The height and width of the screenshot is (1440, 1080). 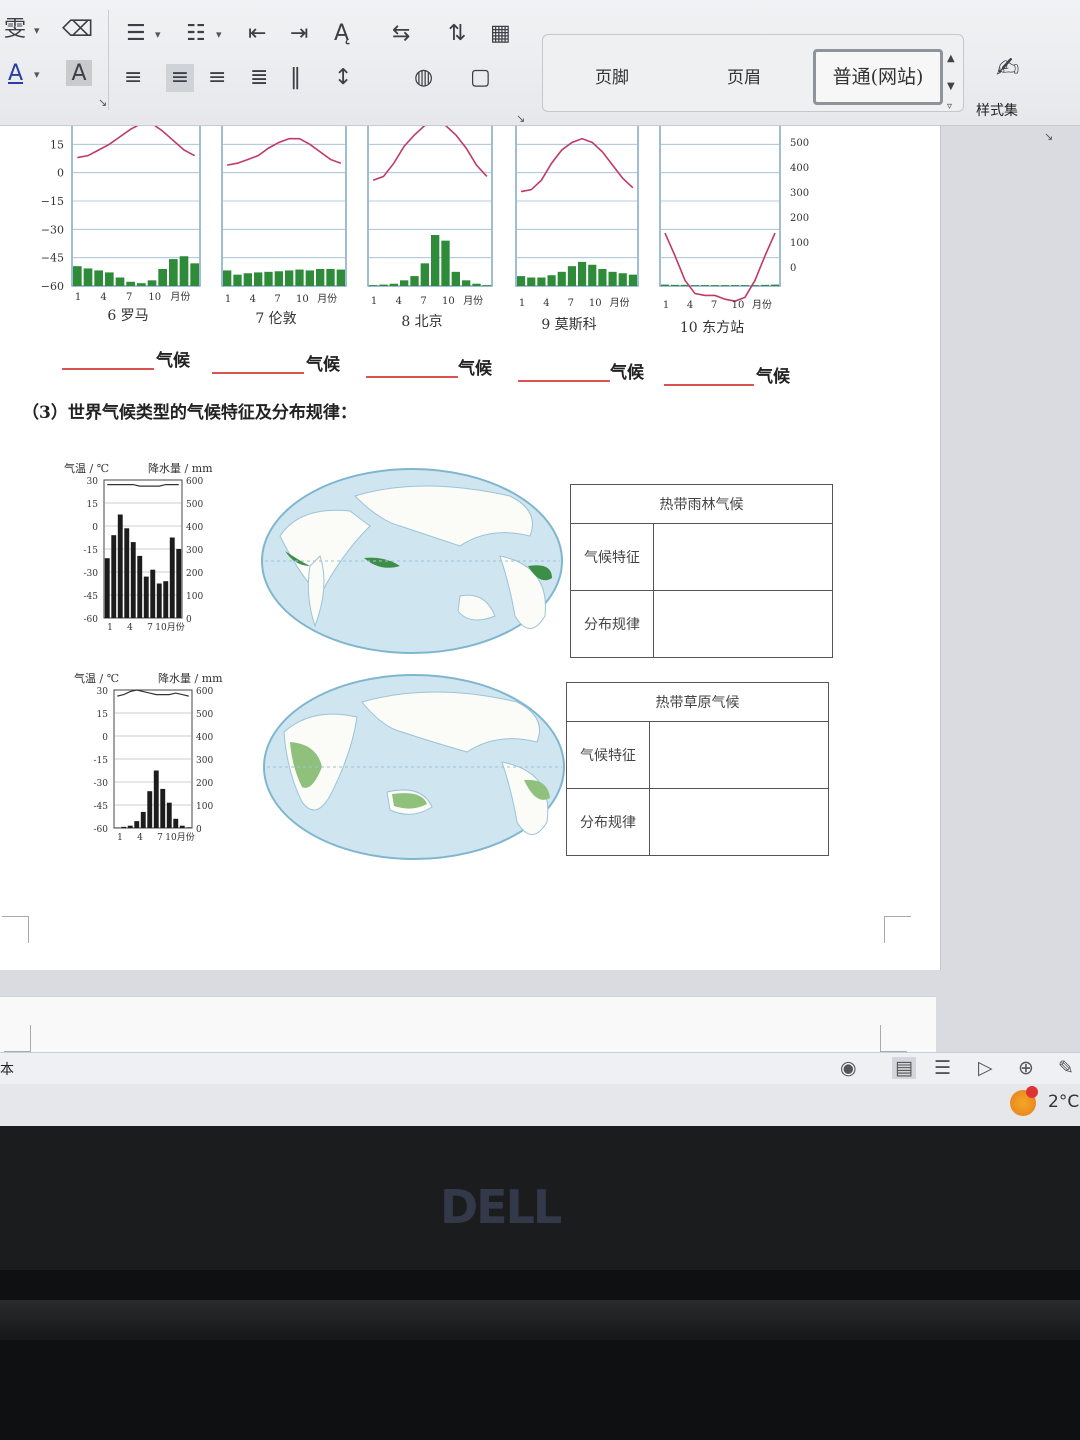 What do you see at coordinates (985, 1068) in the screenshot?
I see `play-icon: ▷` at bounding box center [985, 1068].